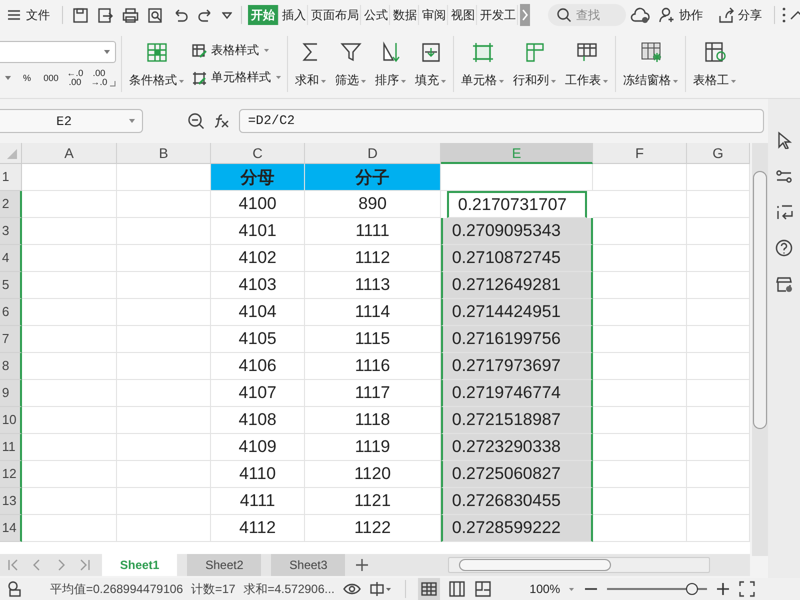 Image resolution: width=800 pixels, height=600 pixels. Describe the element at coordinates (726, 15) in the screenshot. I see `share-icon` at that location.